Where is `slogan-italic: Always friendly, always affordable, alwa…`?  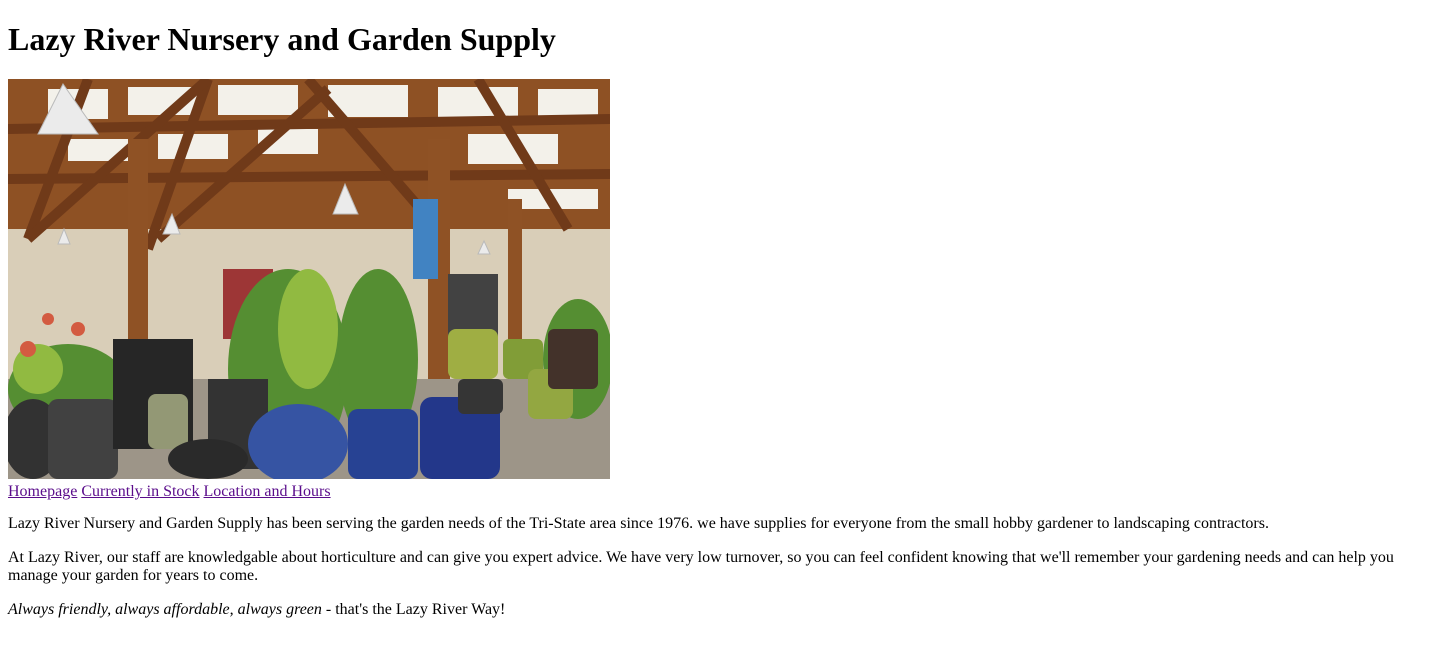 slogan-italic: Always friendly, always affordable, alwa… is located at coordinates (165, 609).